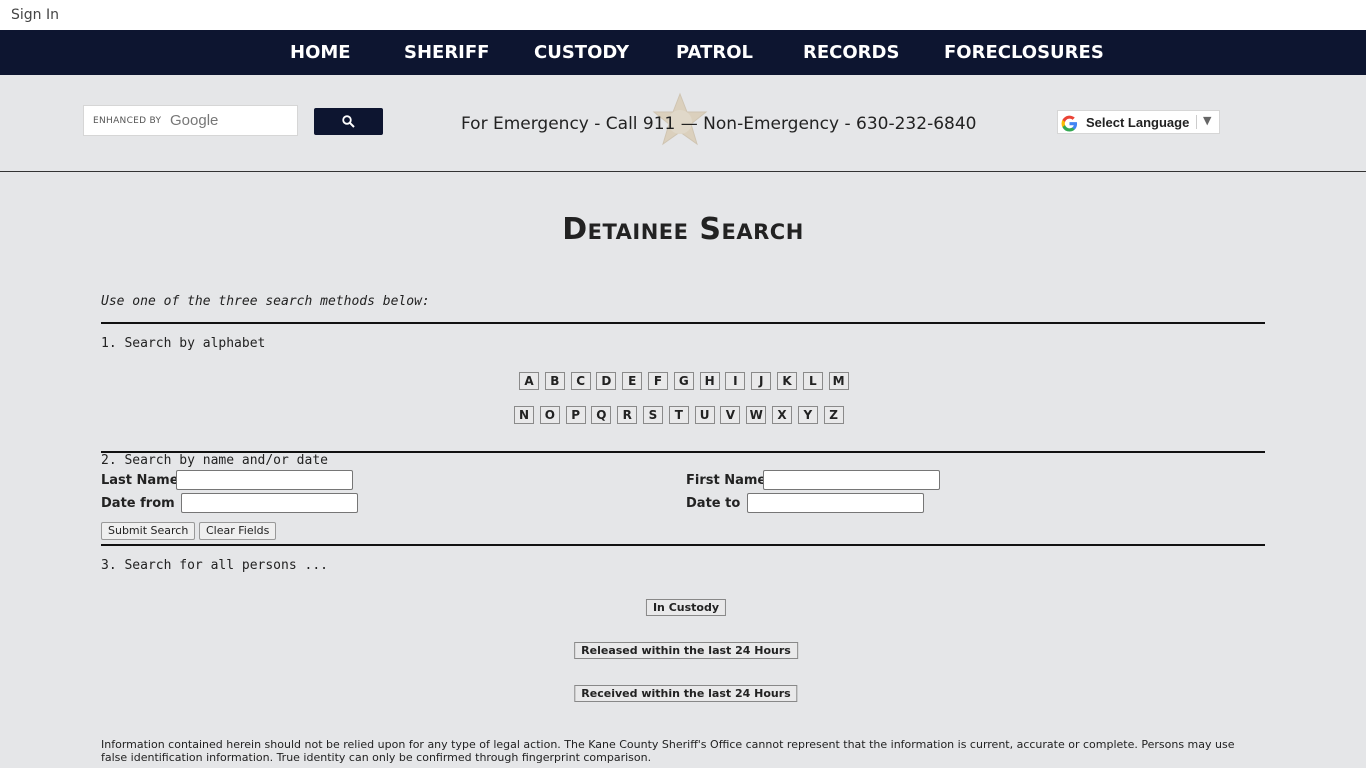  What do you see at coordinates (838, 381) in the screenshot?
I see `letter-button-m: M` at bounding box center [838, 381].